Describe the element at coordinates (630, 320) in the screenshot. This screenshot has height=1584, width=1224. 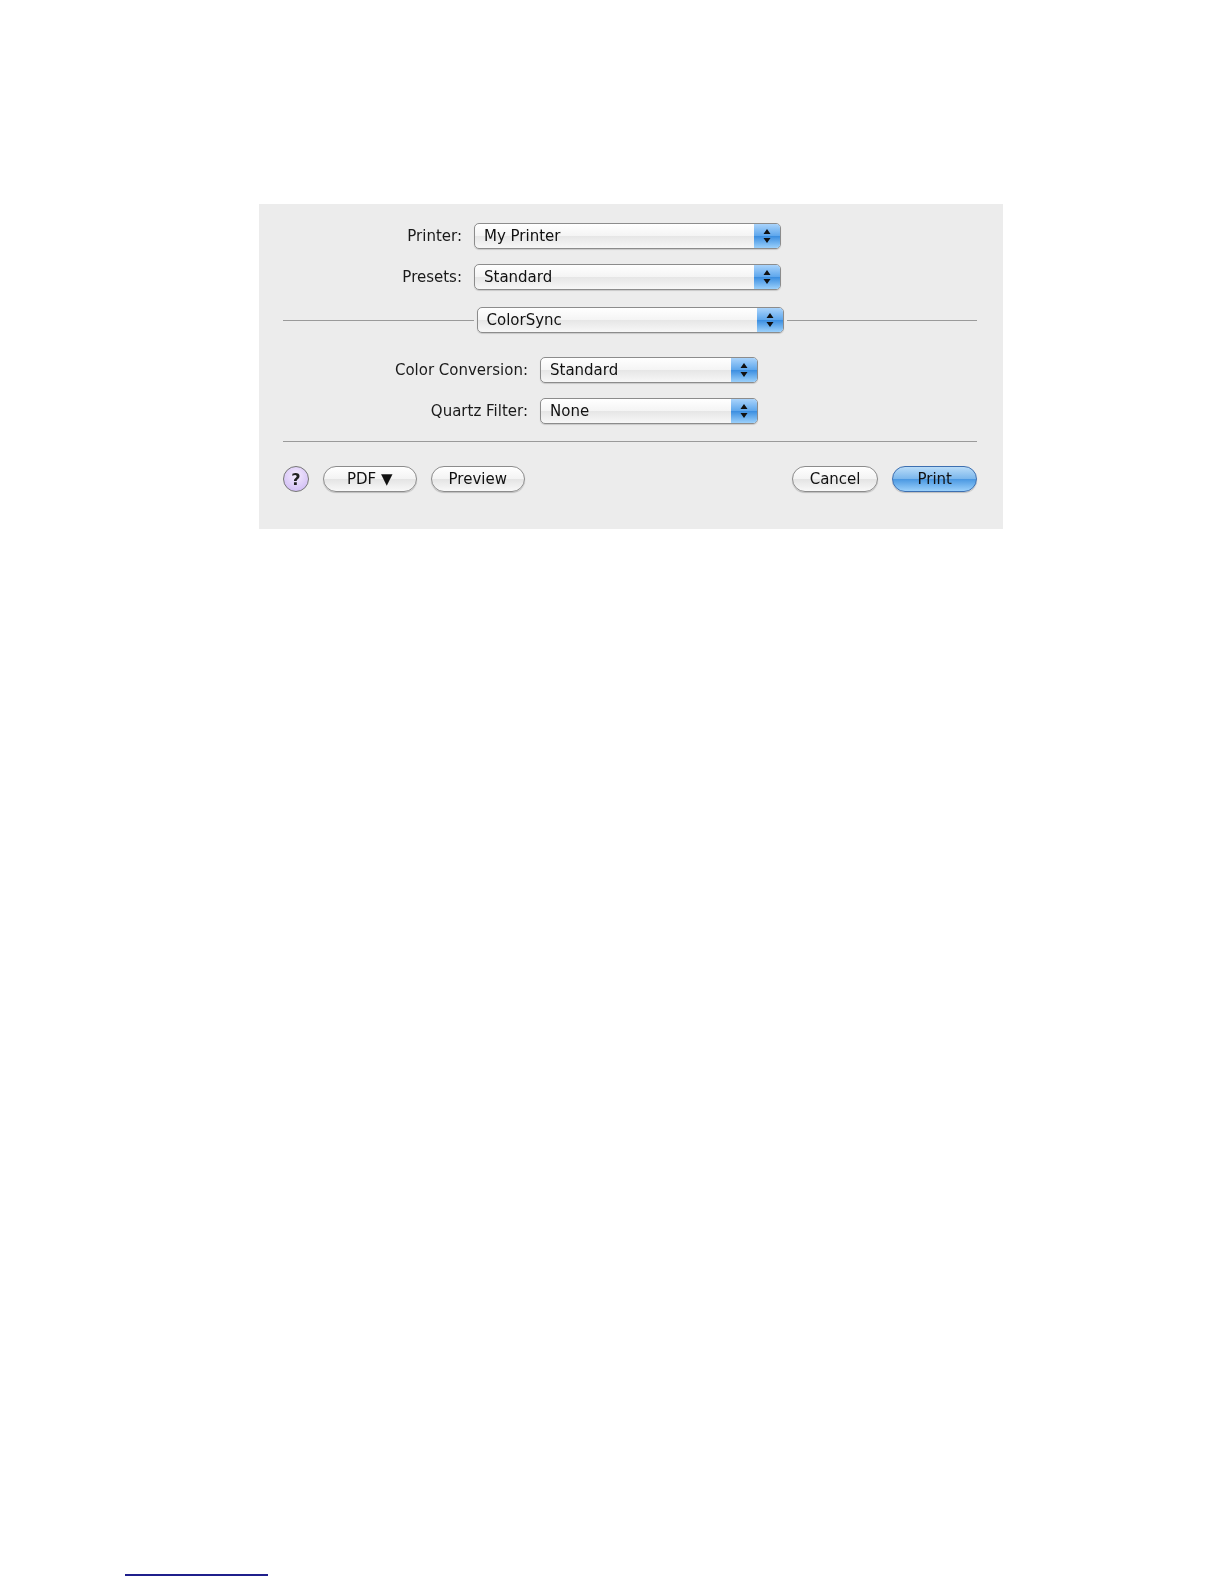
I see `popup-menu: ColorSync` at that location.